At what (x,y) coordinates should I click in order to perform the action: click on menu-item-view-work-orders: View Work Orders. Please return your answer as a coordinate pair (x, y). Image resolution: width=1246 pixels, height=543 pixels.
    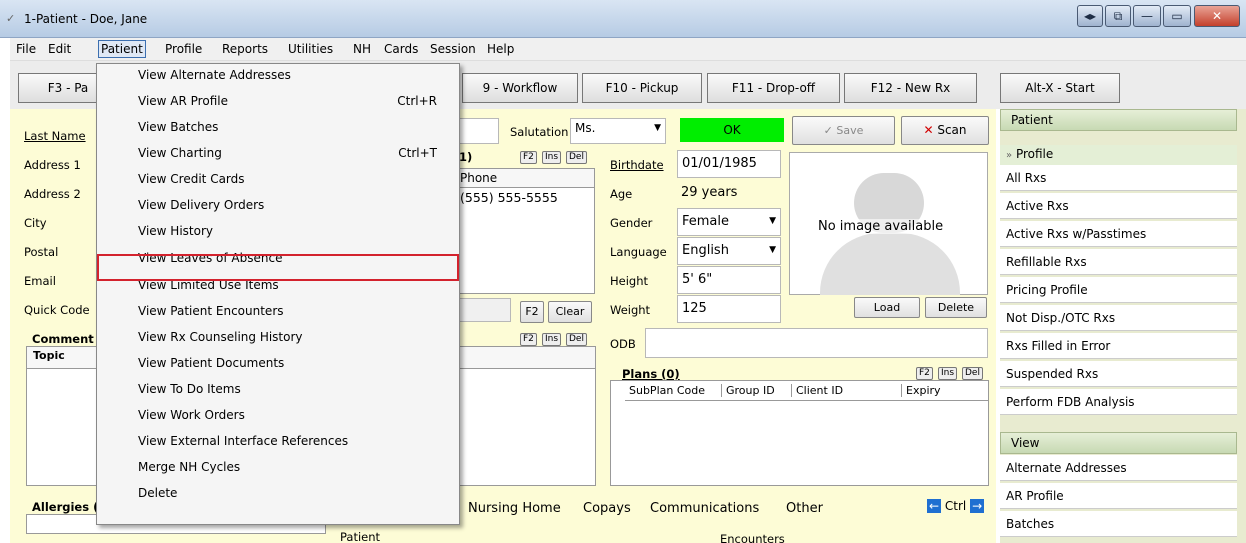
    Looking at the image, I should click on (278, 414).